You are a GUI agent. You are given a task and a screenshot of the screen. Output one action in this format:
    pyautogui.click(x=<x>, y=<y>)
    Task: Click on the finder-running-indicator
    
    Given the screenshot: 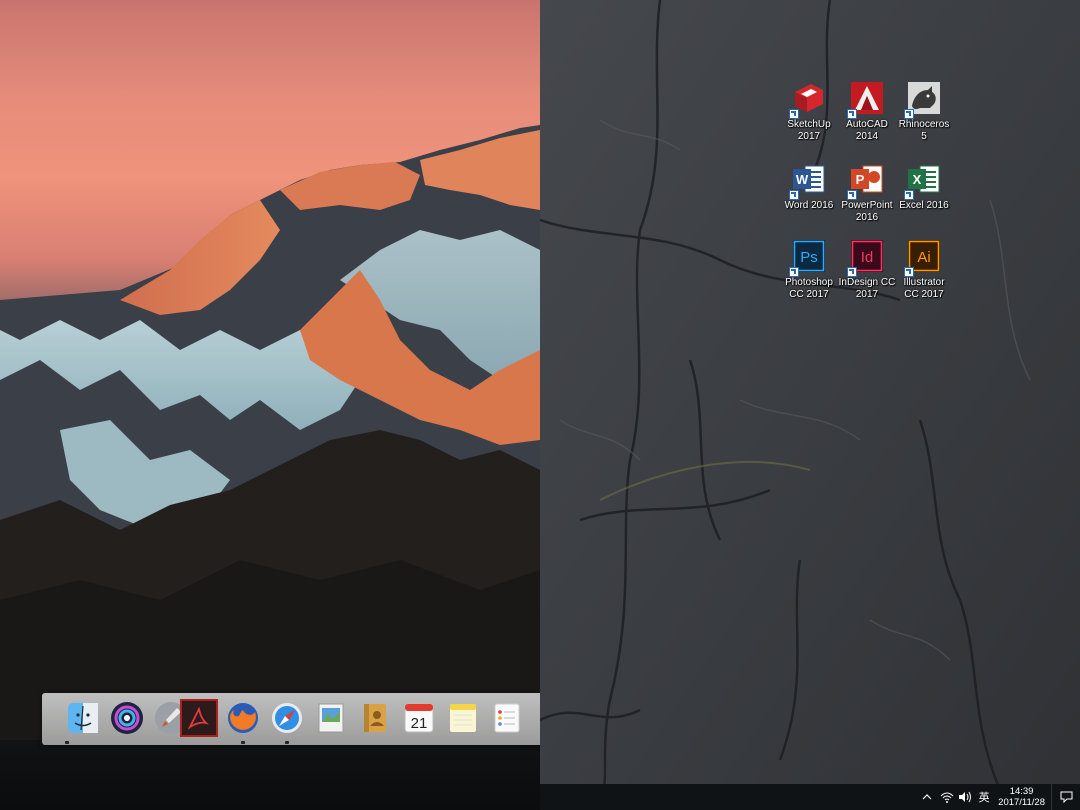 What is the action you would take?
    pyautogui.click(x=67, y=742)
    